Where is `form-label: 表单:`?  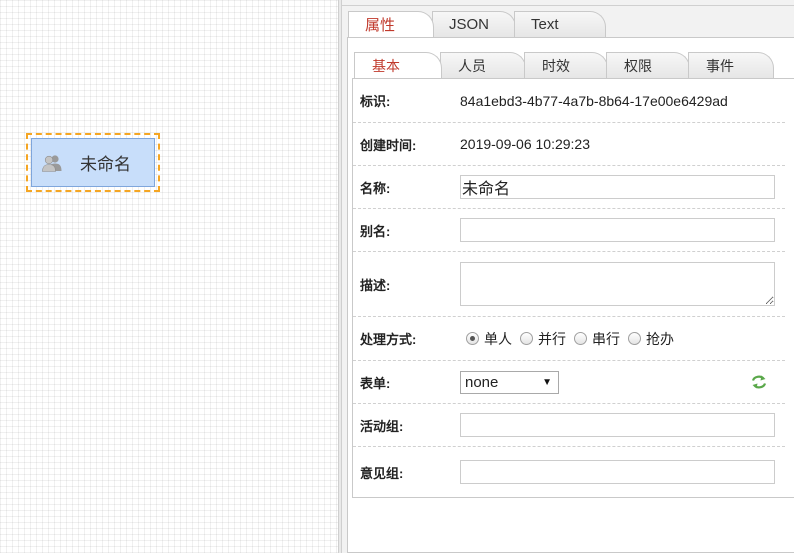
form-label: 表单: is located at coordinates (375, 383).